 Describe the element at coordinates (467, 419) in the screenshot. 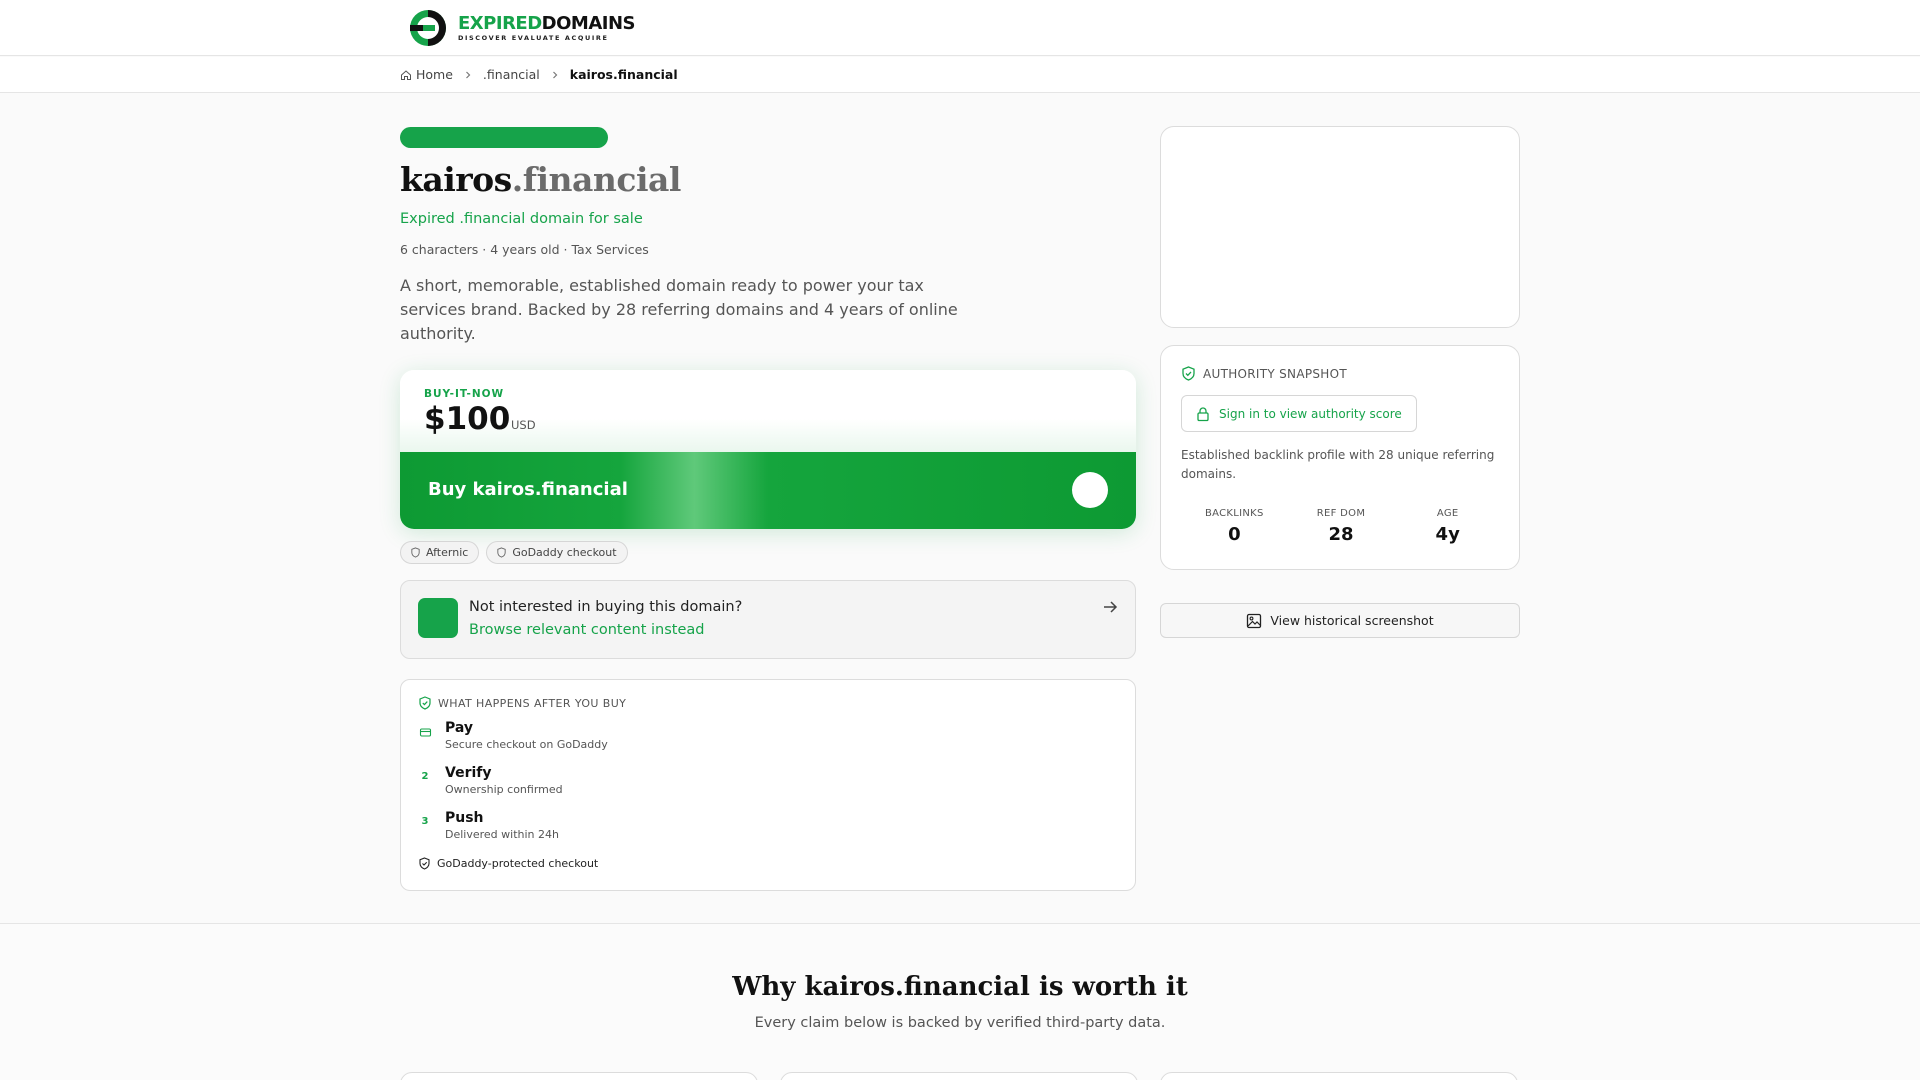

I see `price: $100` at that location.